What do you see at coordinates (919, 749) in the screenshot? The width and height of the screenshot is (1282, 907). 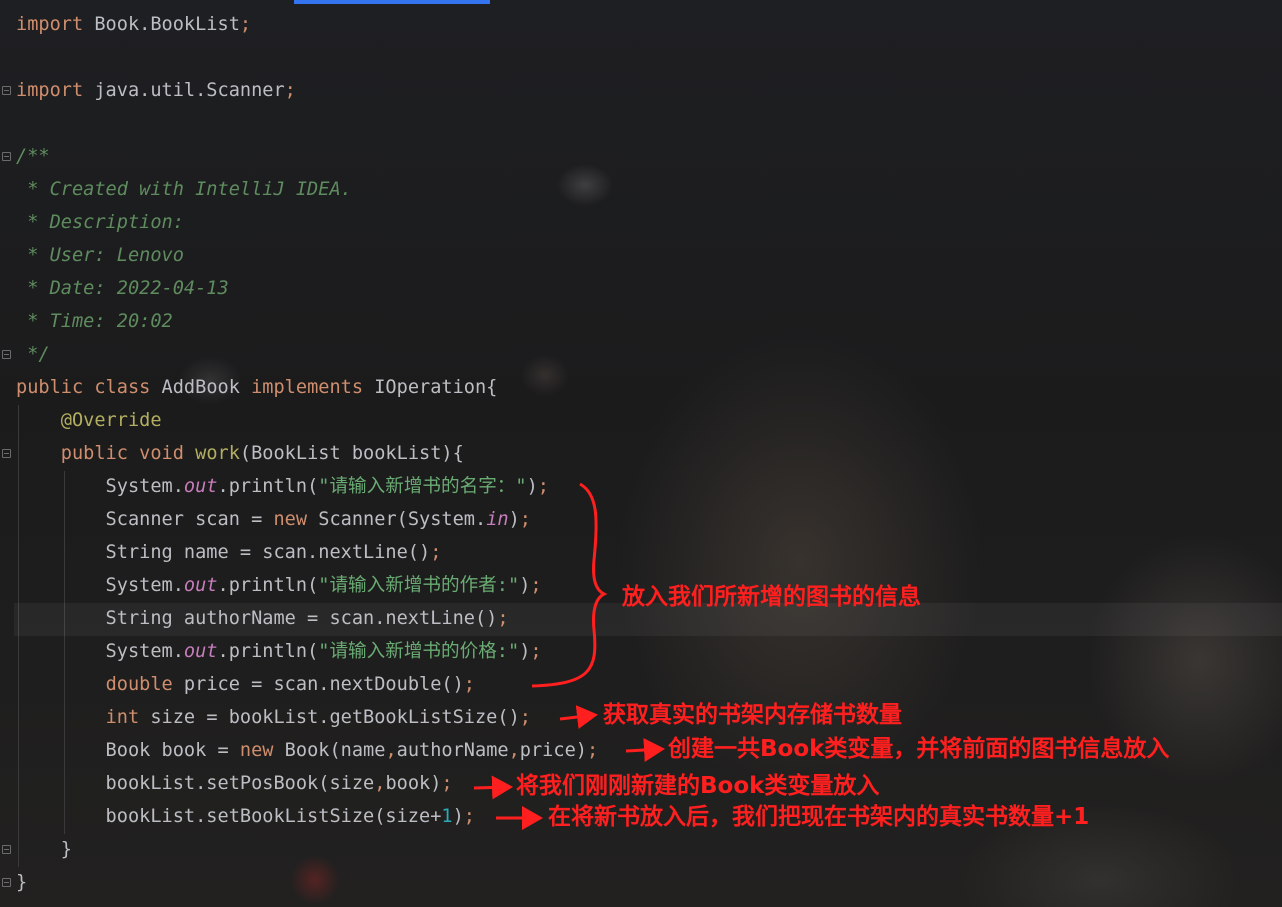 I see `annotation-create-book: 创建一共Book类变量，并将前面的图书信息放入` at bounding box center [919, 749].